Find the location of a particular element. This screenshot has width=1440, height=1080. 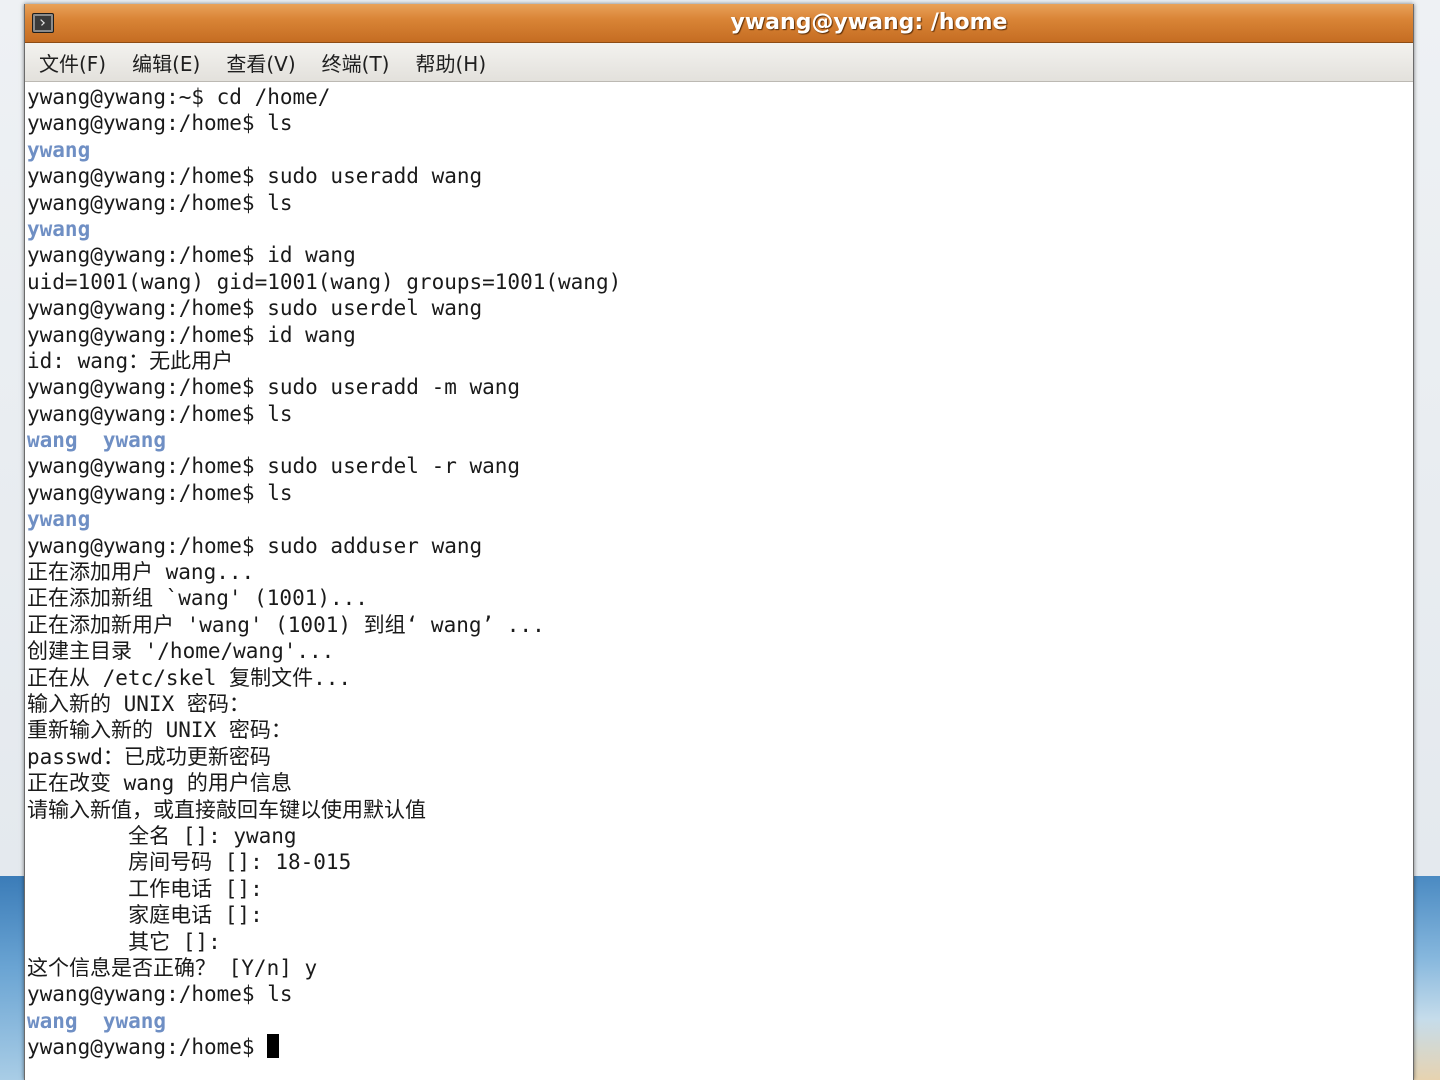

line-text: 工作电话 []: is located at coordinates (145, 888).